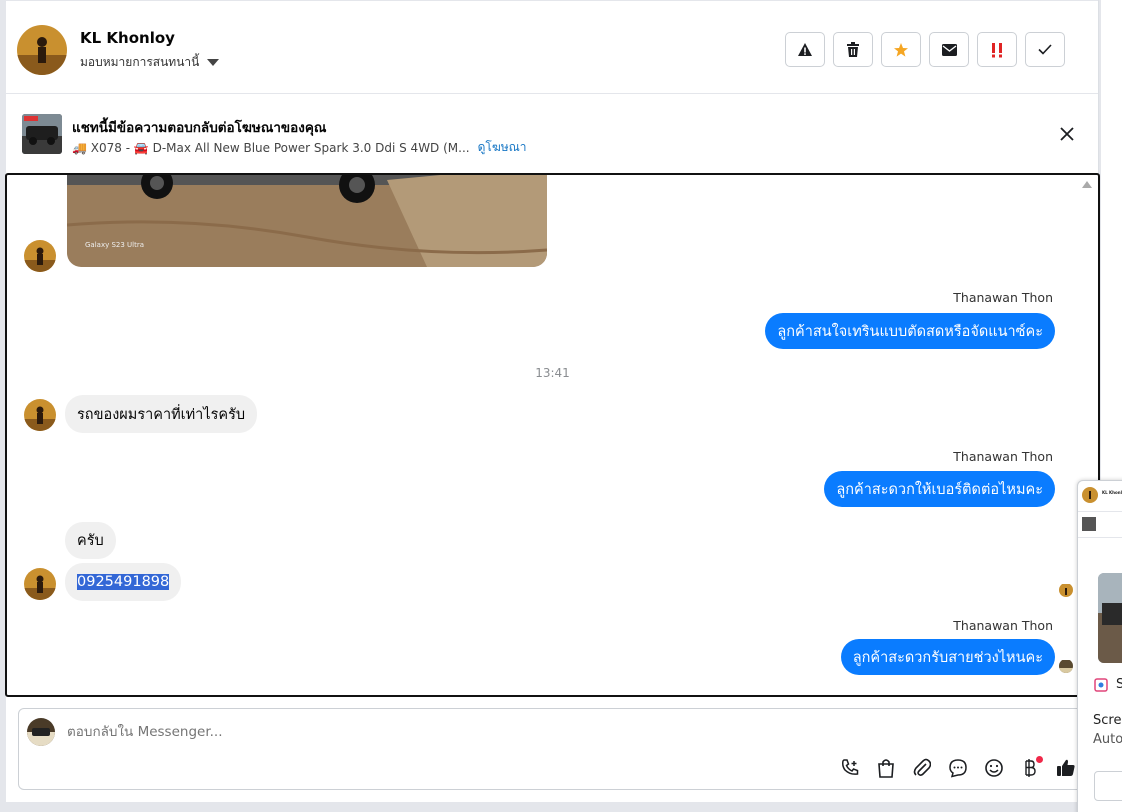 The width and height of the screenshot is (1122, 812). I want to click on mark-spam-button, so click(805, 49).